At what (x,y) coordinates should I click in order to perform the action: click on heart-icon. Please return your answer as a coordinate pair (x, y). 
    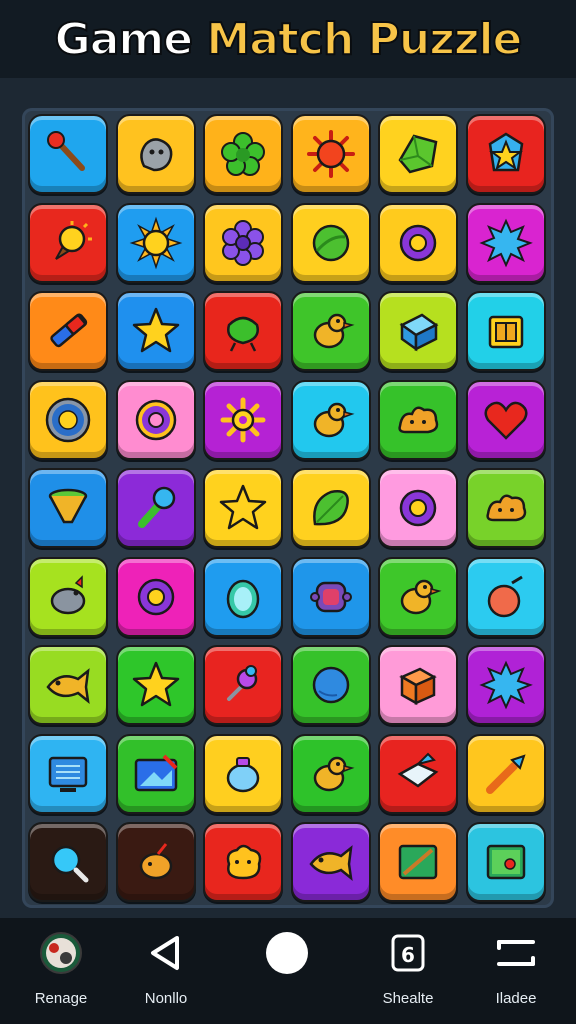
    Looking at the image, I should click on (505, 420).